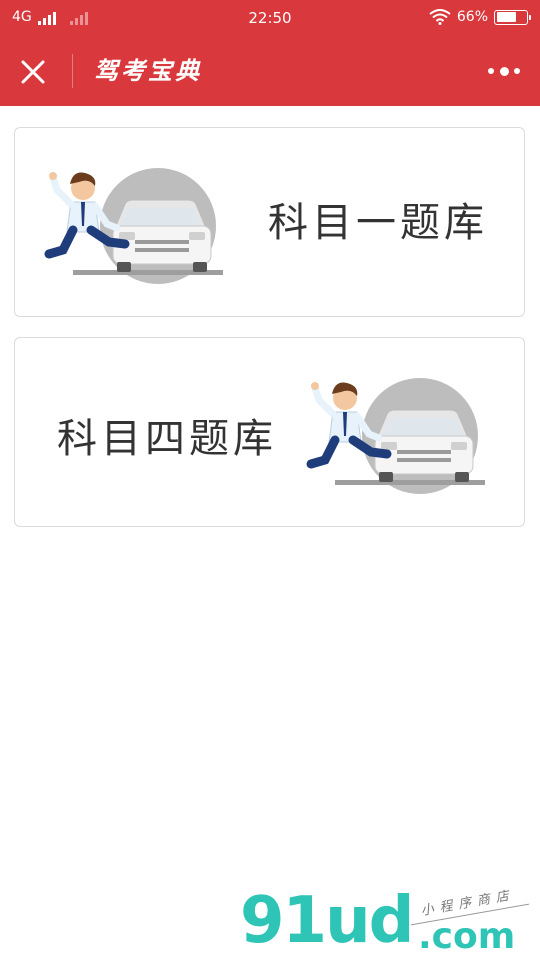  Describe the element at coordinates (72, 71) in the screenshot. I see `nav-divider` at that location.